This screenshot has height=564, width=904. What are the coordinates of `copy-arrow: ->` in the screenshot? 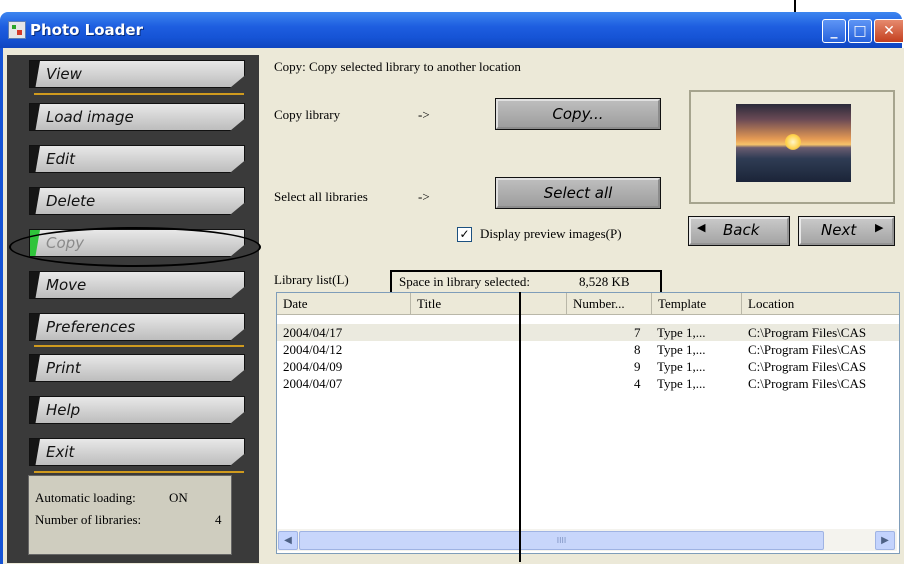 It's located at (424, 114).